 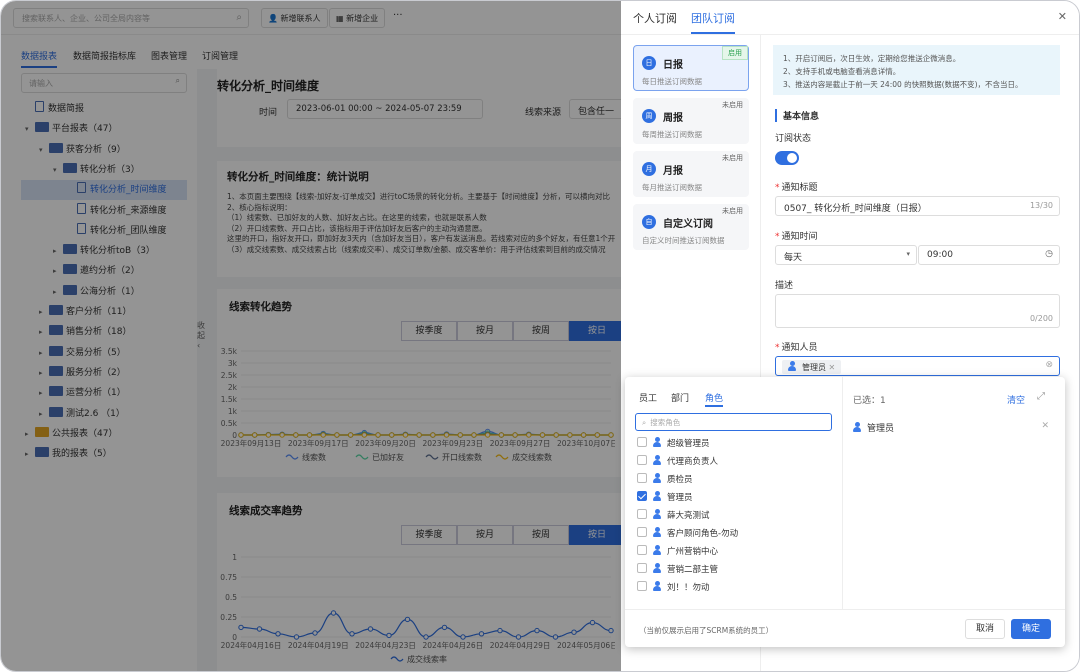 I want to click on remove-icon: ✕, so click(x=1045, y=426).